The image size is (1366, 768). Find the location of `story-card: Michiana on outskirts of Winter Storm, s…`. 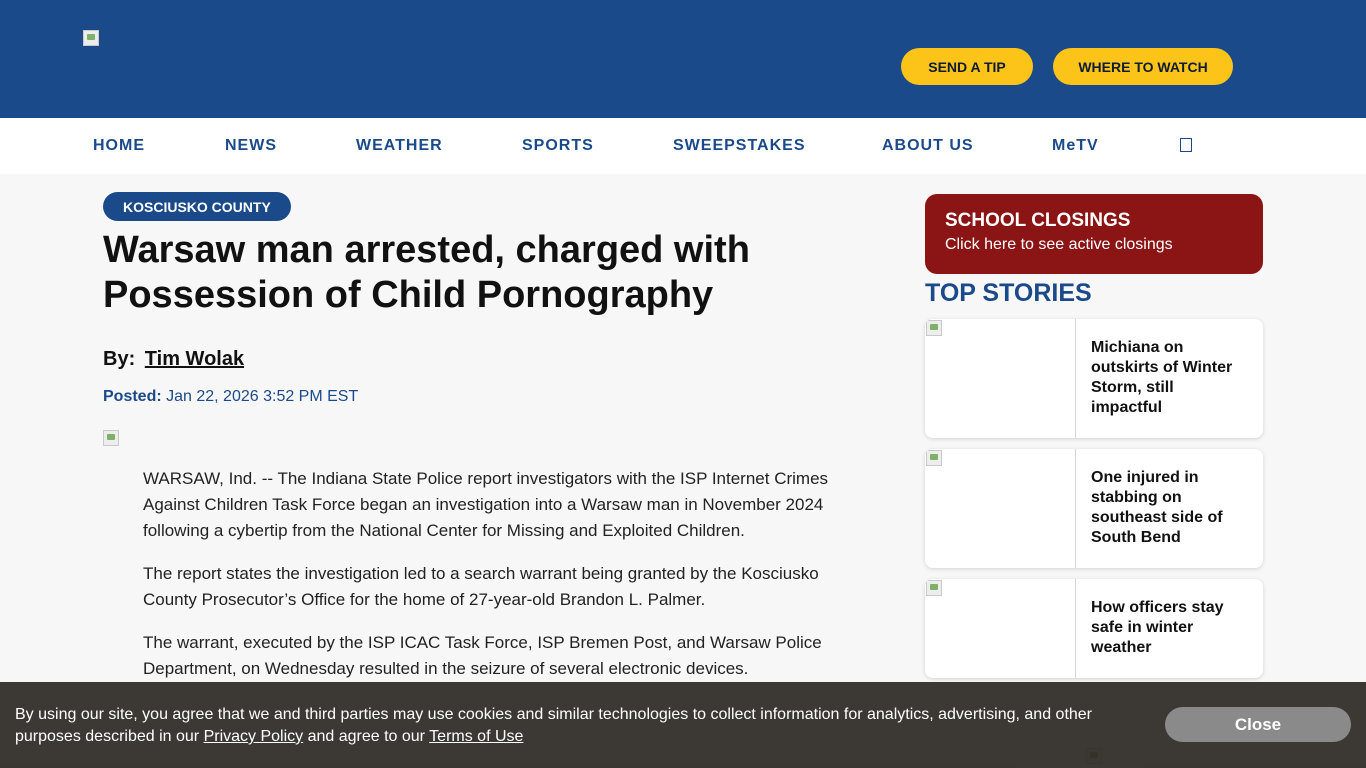

story-card: Michiana on outskirts of Winter Storm, s… is located at coordinates (1094, 378).